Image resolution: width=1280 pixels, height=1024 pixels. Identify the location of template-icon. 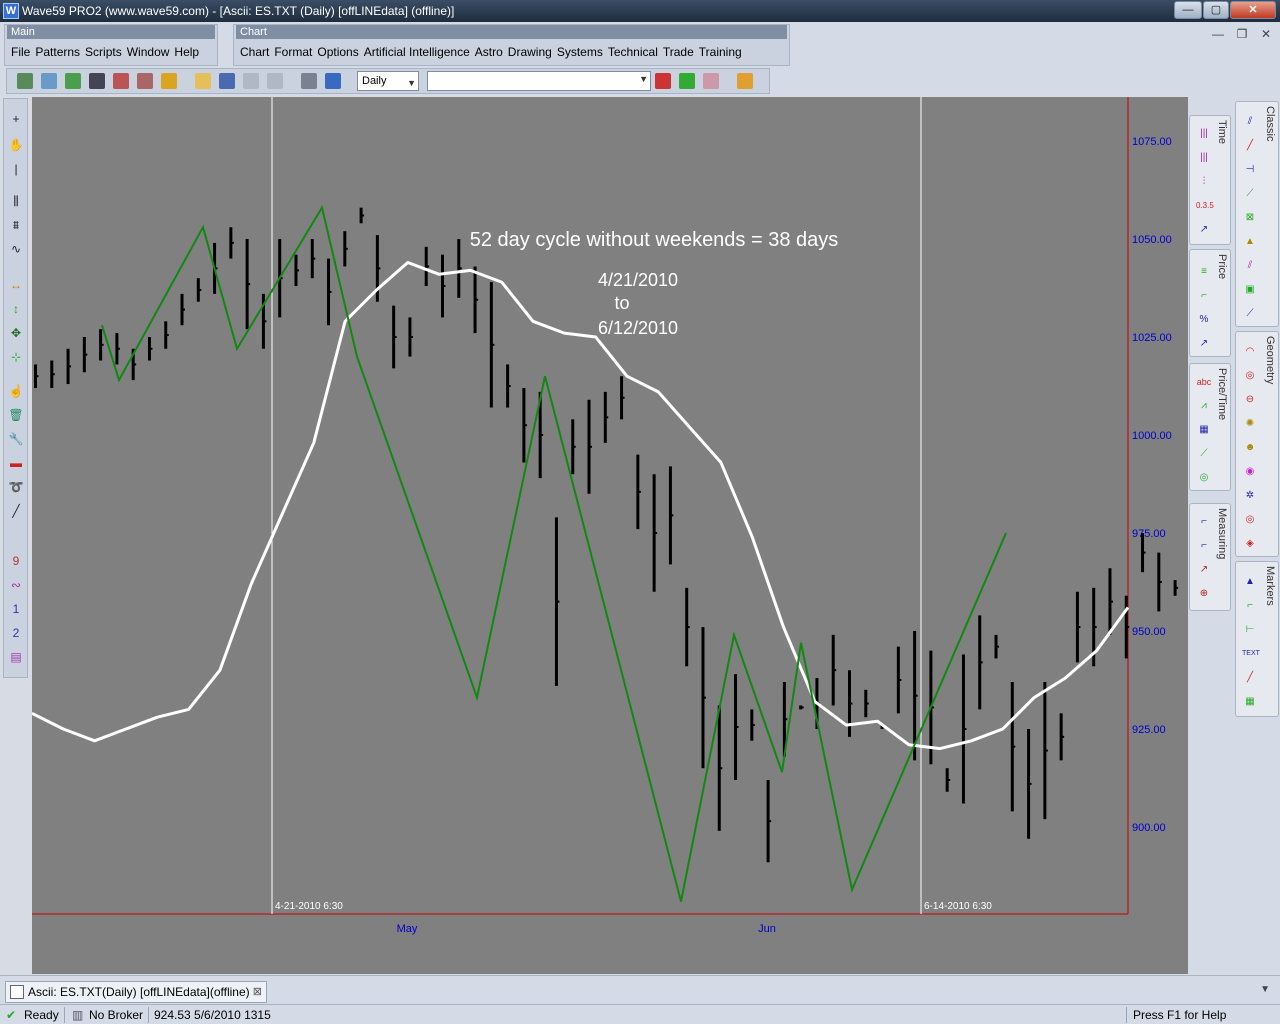
(251, 81).